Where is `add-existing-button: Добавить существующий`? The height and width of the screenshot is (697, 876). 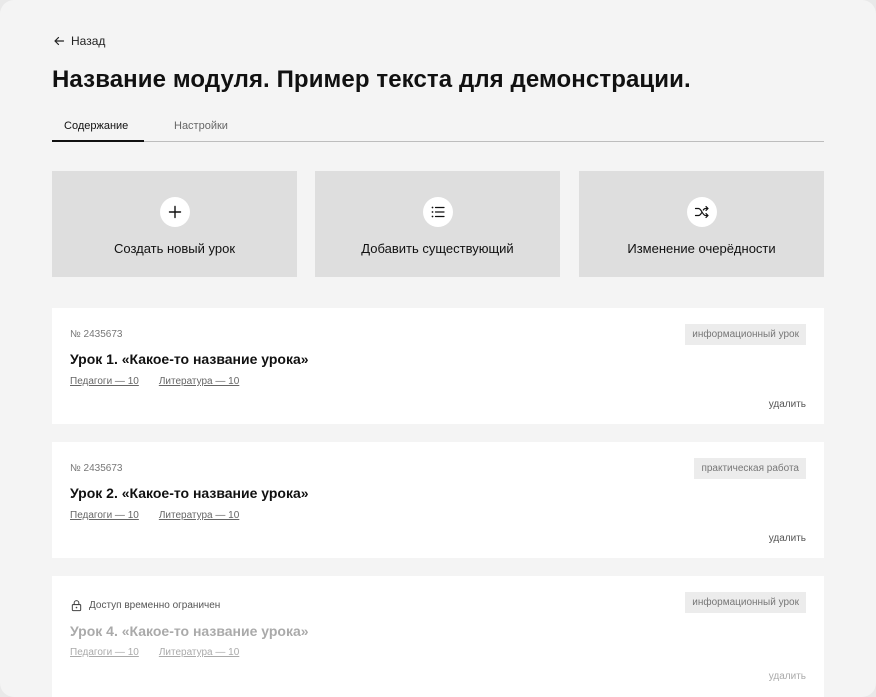 add-existing-button: Добавить существующий is located at coordinates (437, 224).